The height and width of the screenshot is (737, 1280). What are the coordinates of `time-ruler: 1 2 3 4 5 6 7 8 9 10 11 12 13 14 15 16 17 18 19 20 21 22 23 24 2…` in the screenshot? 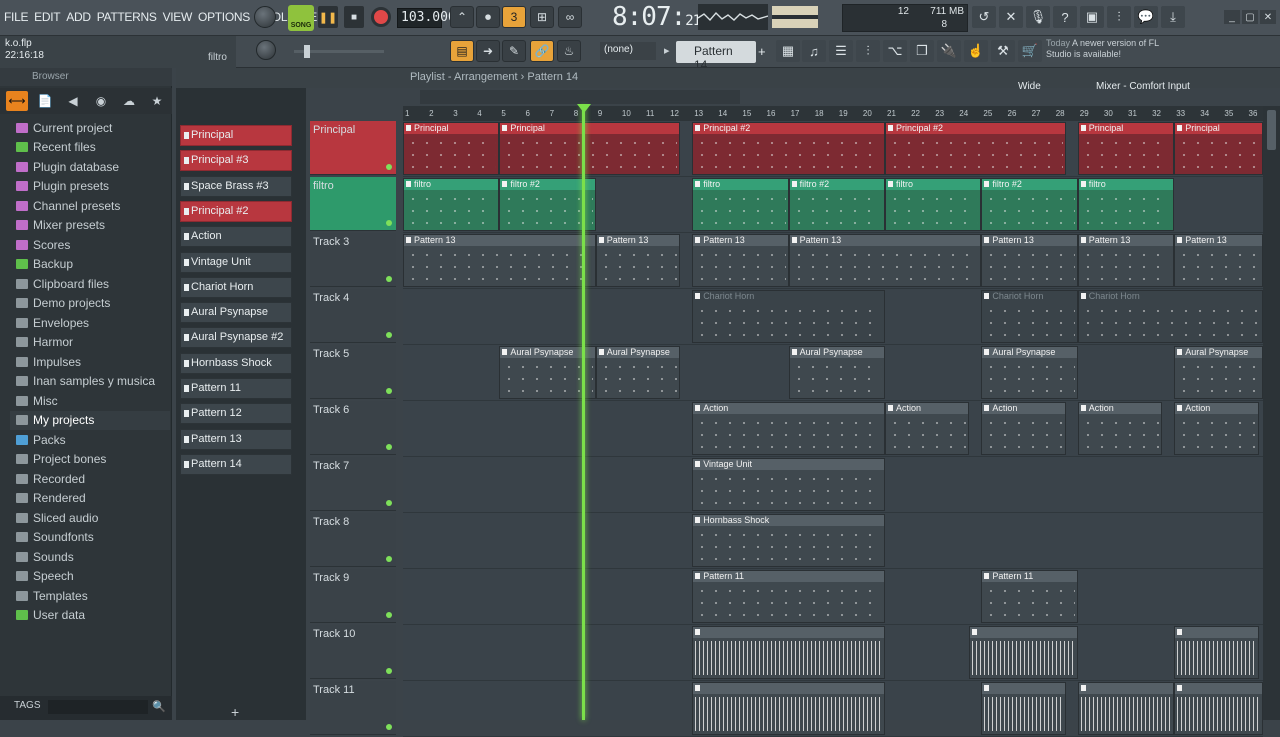 It's located at (833, 113).